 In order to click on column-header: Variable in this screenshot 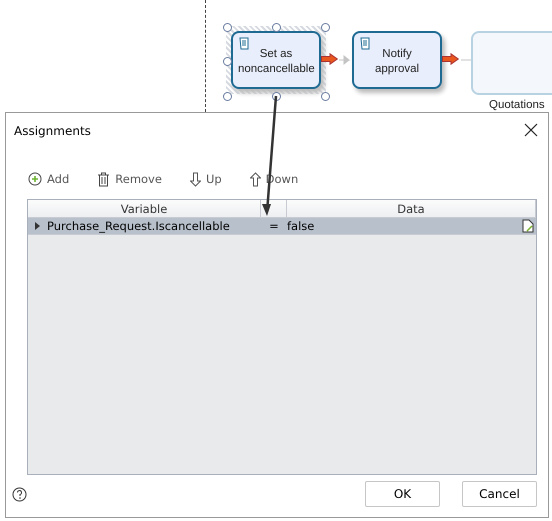, I will do `click(144, 208)`.